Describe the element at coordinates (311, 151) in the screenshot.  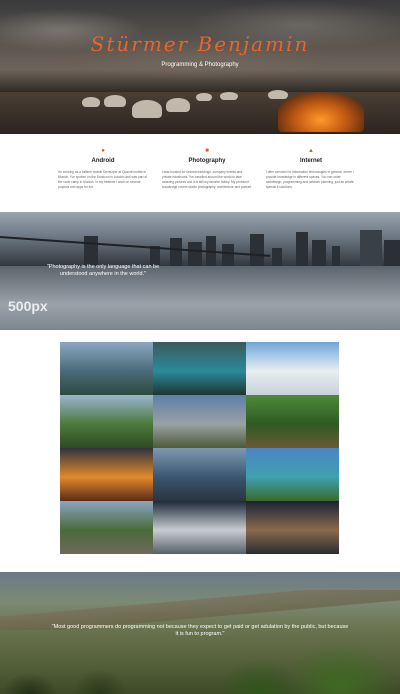
I see `globe-icon: ▲` at that location.